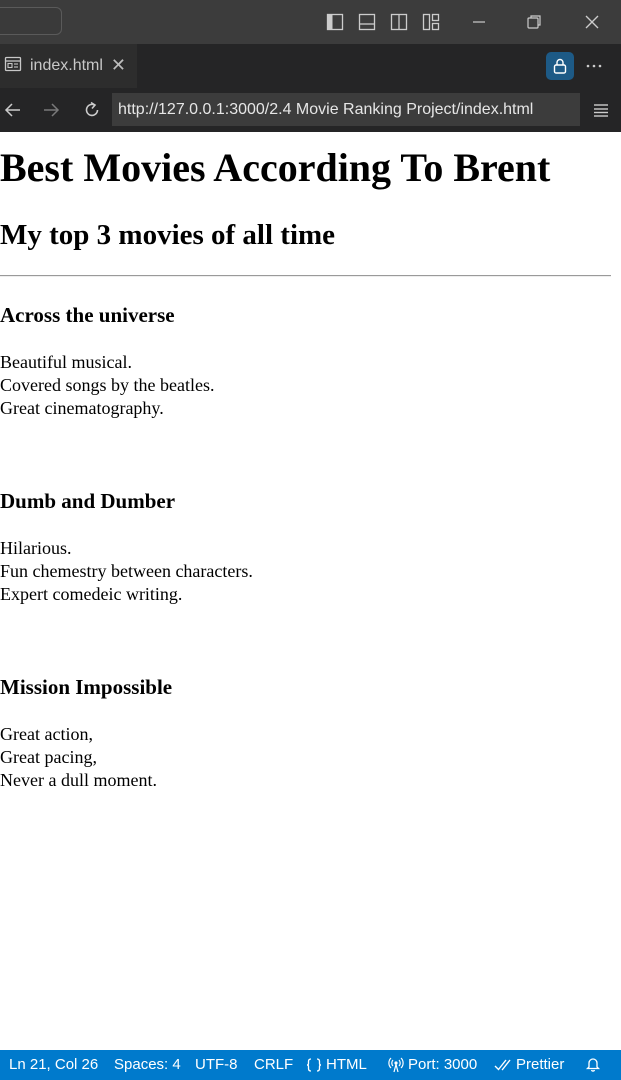  Describe the element at coordinates (78, 780) in the screenshot. I see `description-line: Never a dull moment.` at that location.